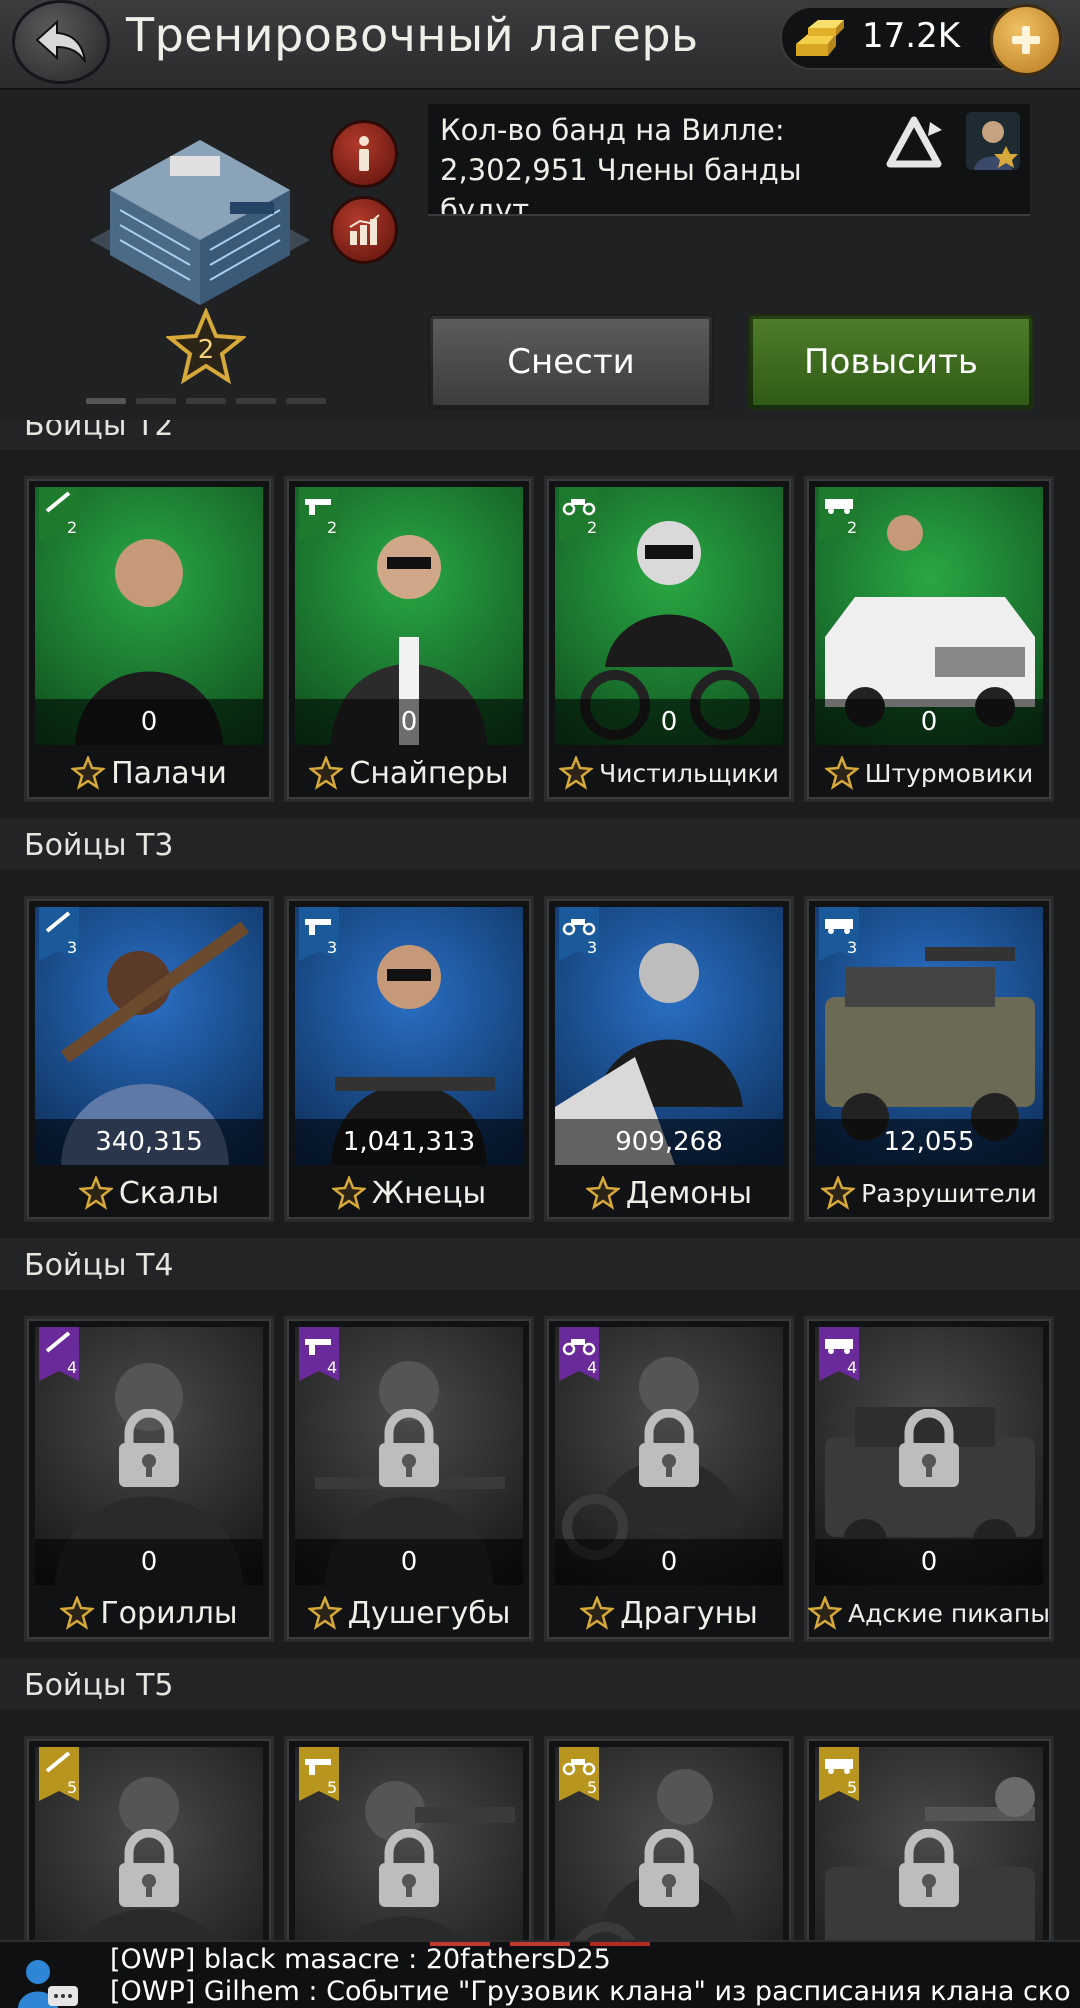 The image size is (1080, 2008). What do you see at coordinates (59, 1774) in the screenshot?
I see `tier-badge-knife-icon: 5` at bounding box center [59, 1774].